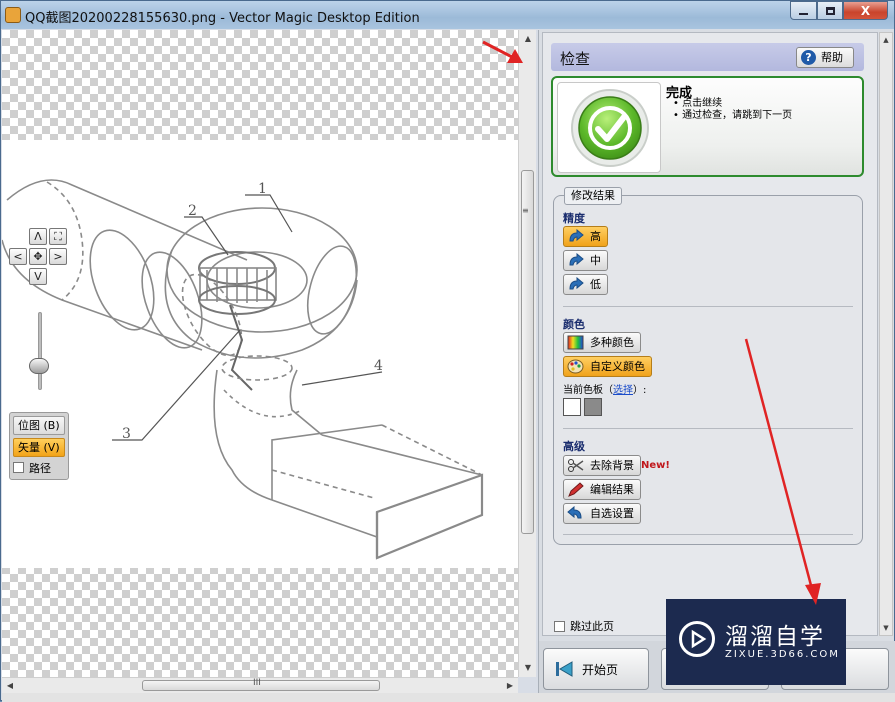  I want to click on fit-view-button: ⛶, so click(58, 236).